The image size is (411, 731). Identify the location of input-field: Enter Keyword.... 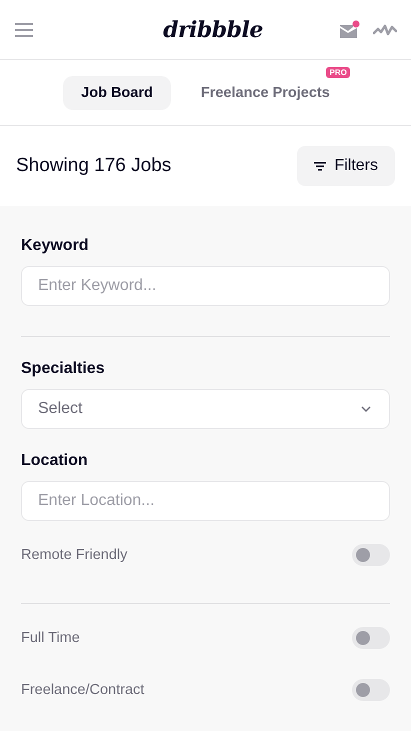
(205, 286).